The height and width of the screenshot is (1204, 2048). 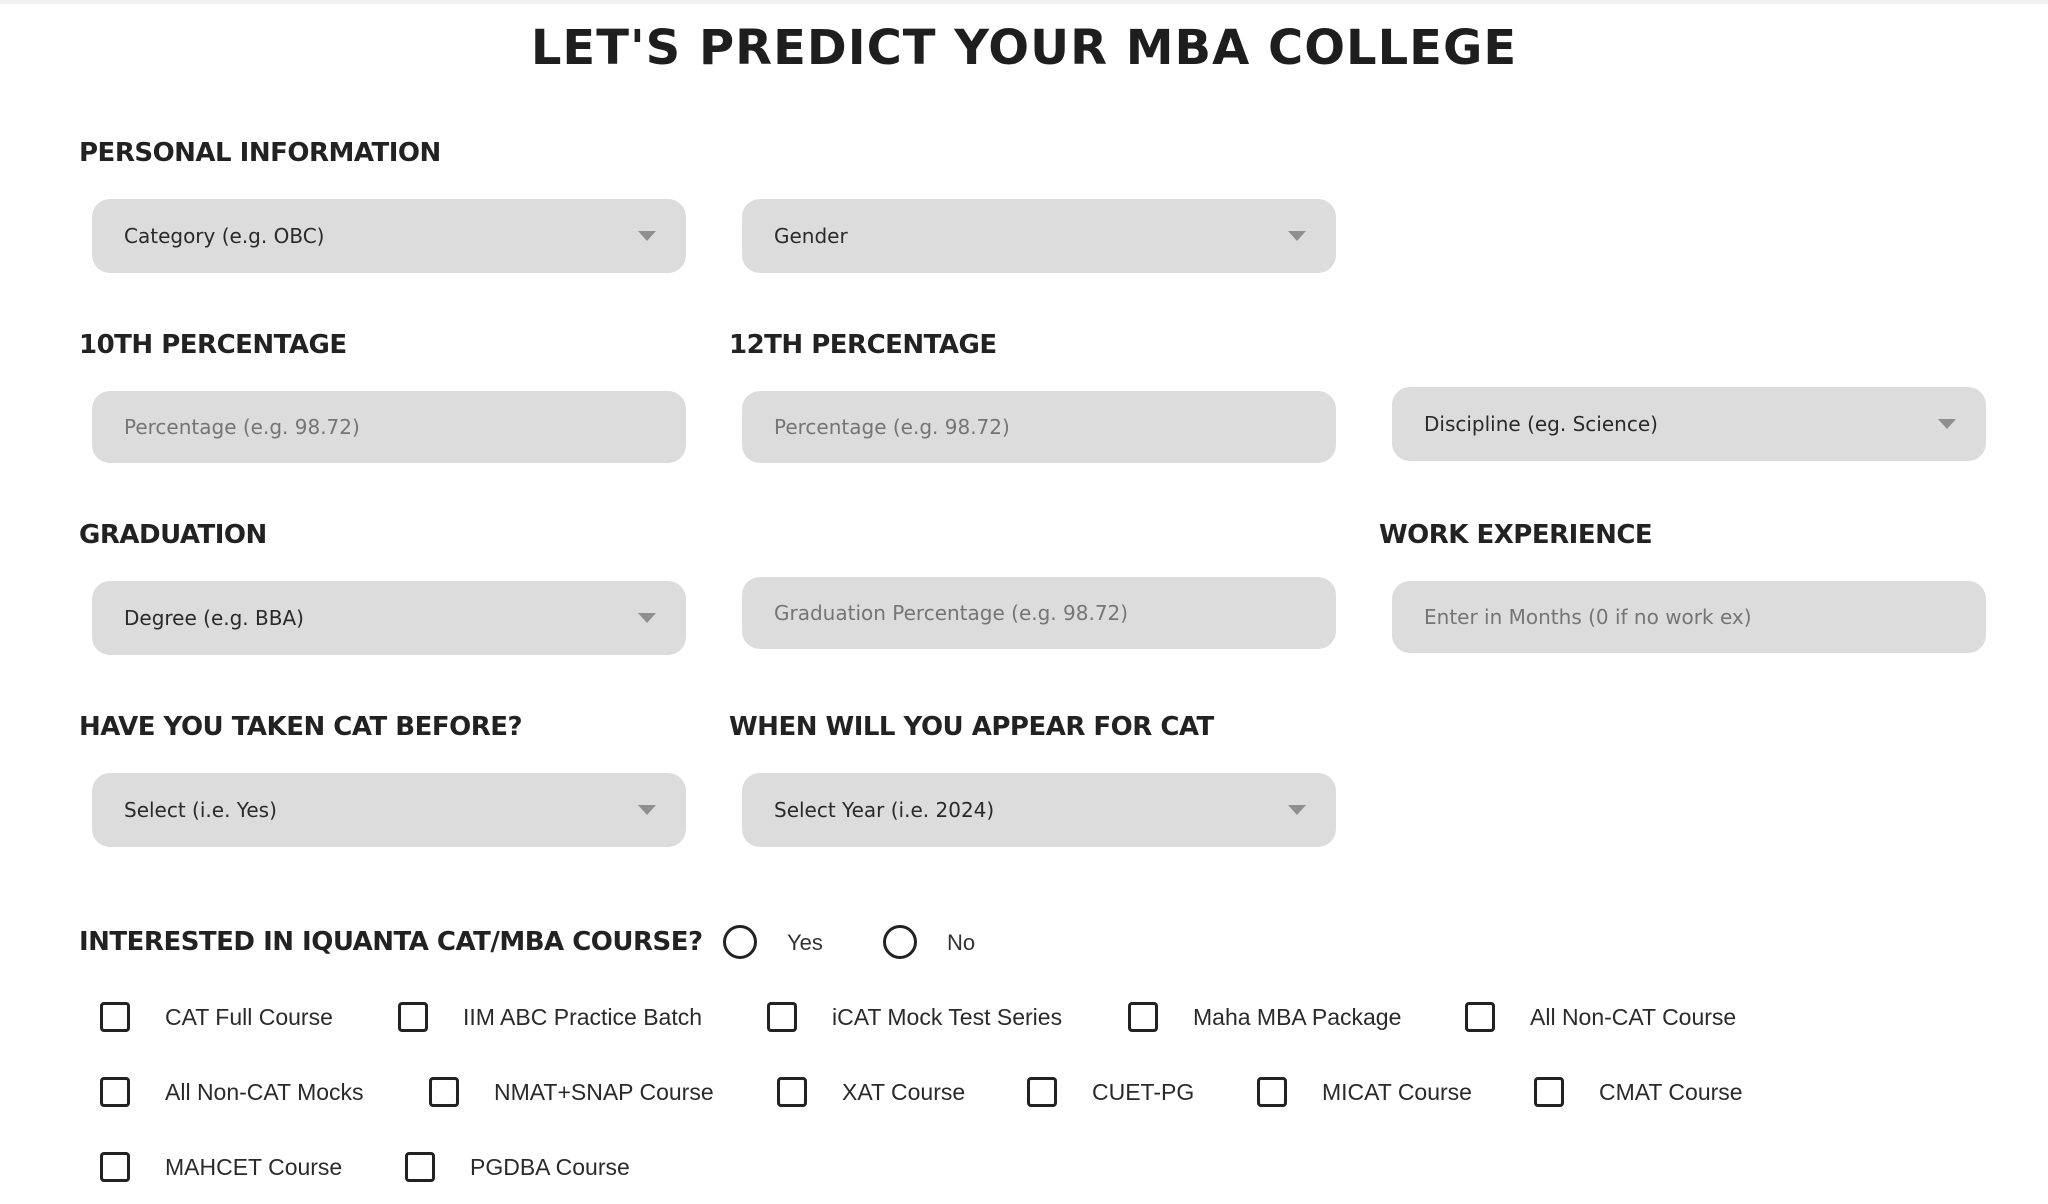 I want to click on degree-placeholder: Degree (e.g. BBA), so click(x=214, y=618).